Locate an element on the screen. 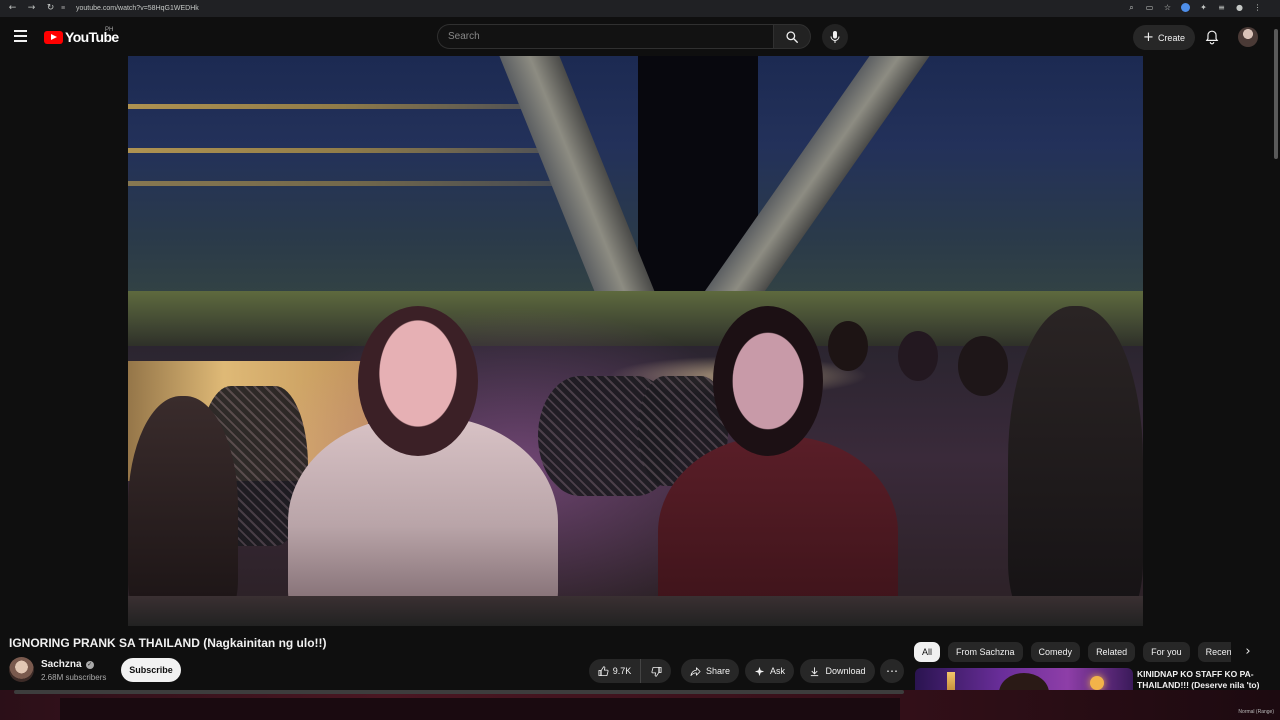  like-button: 9.7K is located at coordinates (615, 671).